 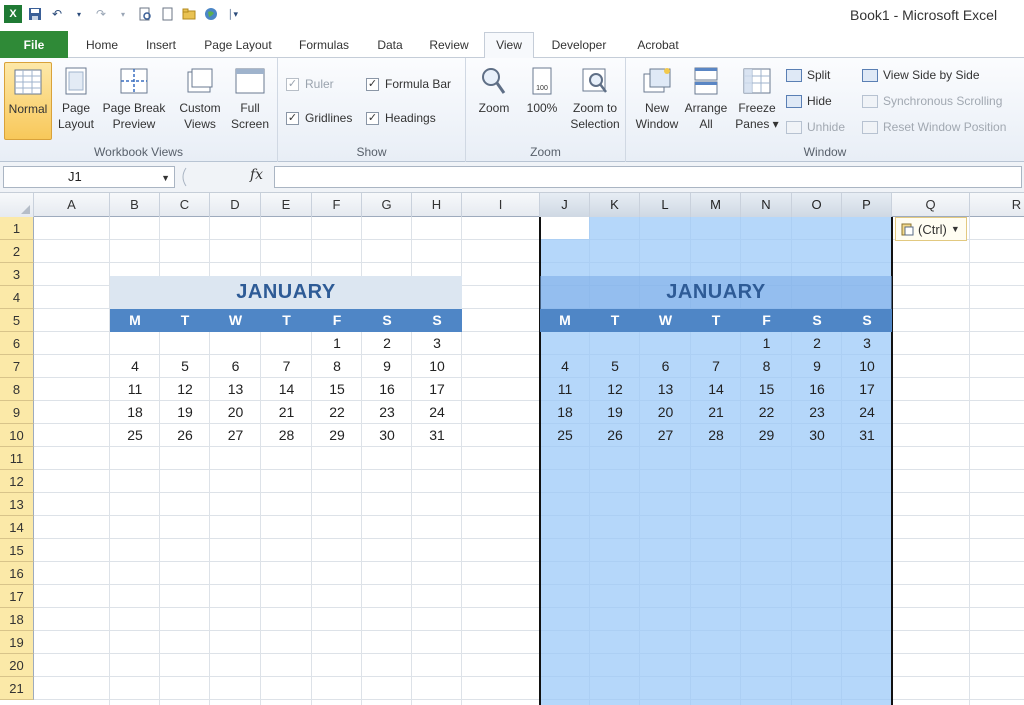 I want to click on calendar-right-date-cell: 31, so click(x=867, y=435).